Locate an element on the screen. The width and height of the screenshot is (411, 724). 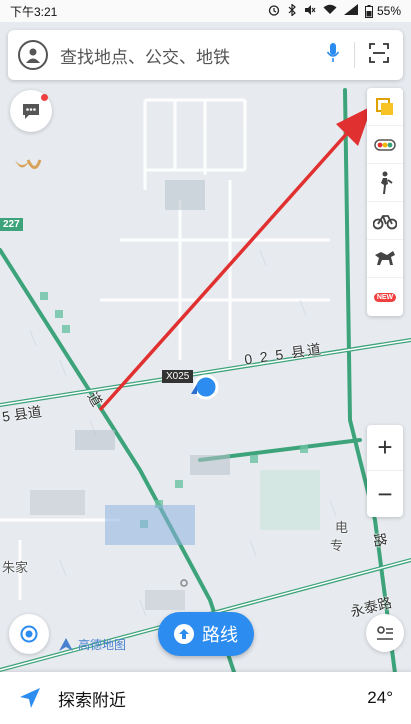
layers-icon is located at coordinates (384, 106).